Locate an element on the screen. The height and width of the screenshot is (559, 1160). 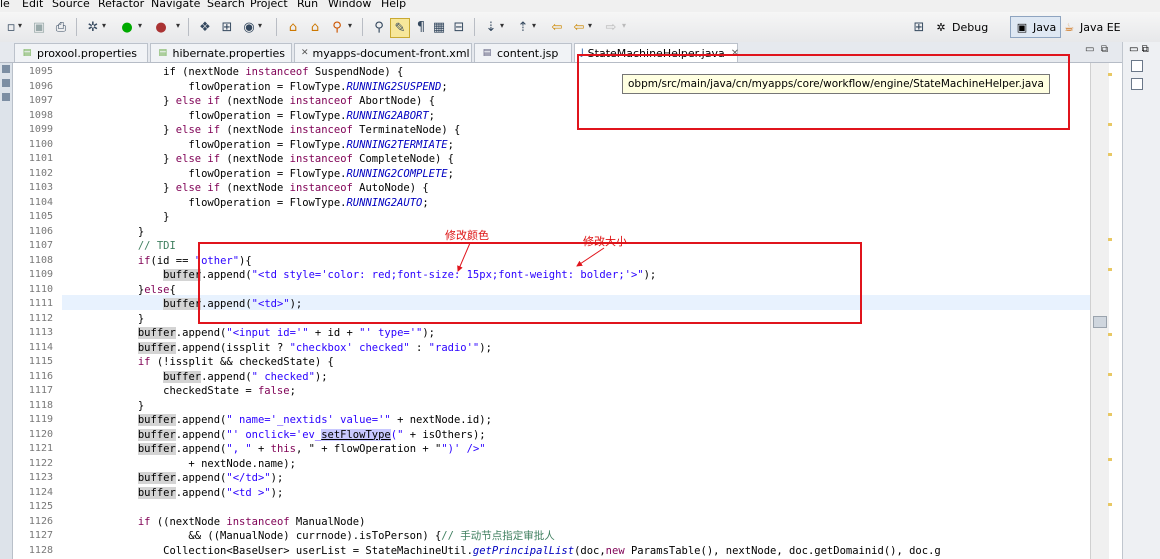
code-line: if (nextNode instanceof SuspendNode) { is located at coordinates (232, 72).